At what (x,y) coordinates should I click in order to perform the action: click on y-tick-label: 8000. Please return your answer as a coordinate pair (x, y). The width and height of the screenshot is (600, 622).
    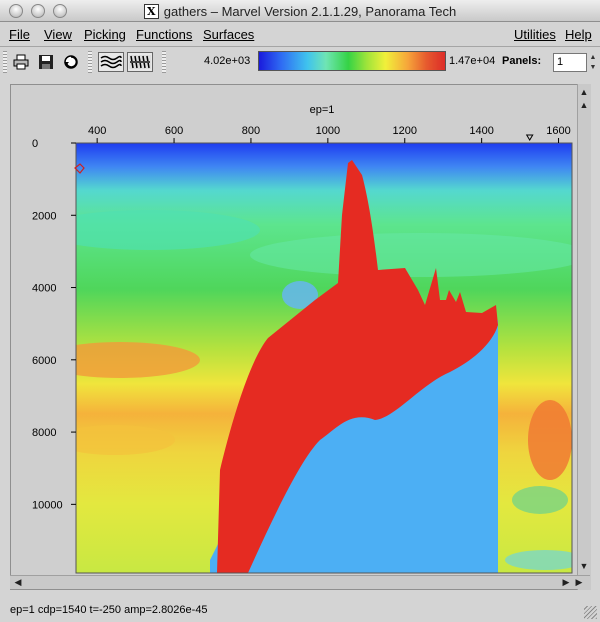
    Looking at the image, I should click on (44, 433).